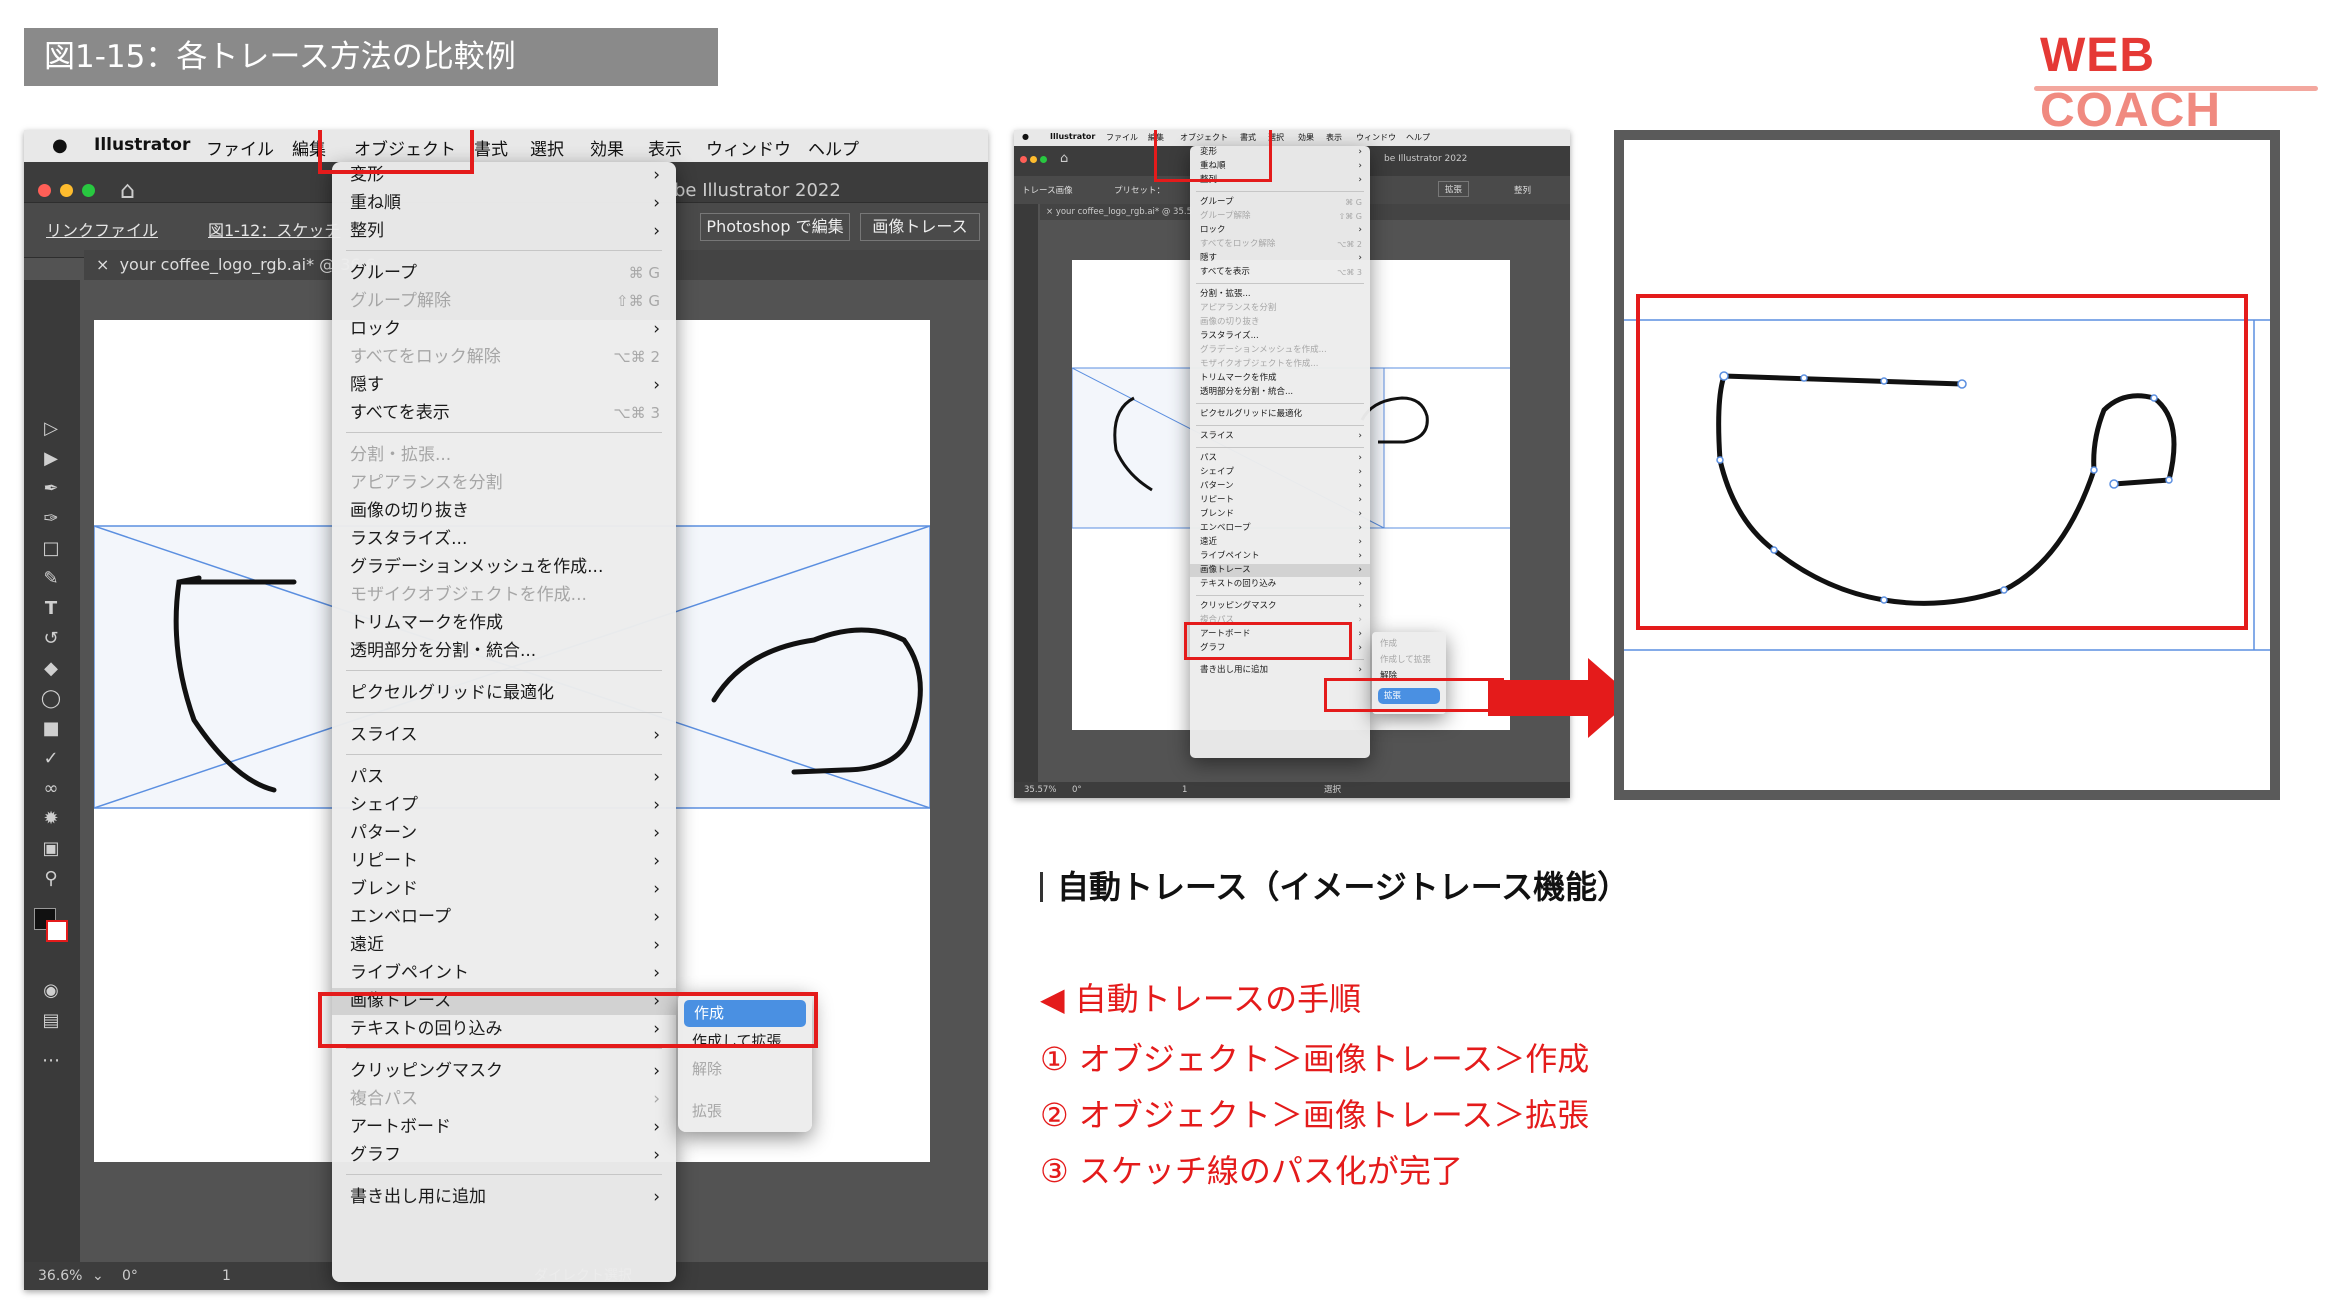  I want to click on submenu-expand: 拡張, so click(745, 1111).